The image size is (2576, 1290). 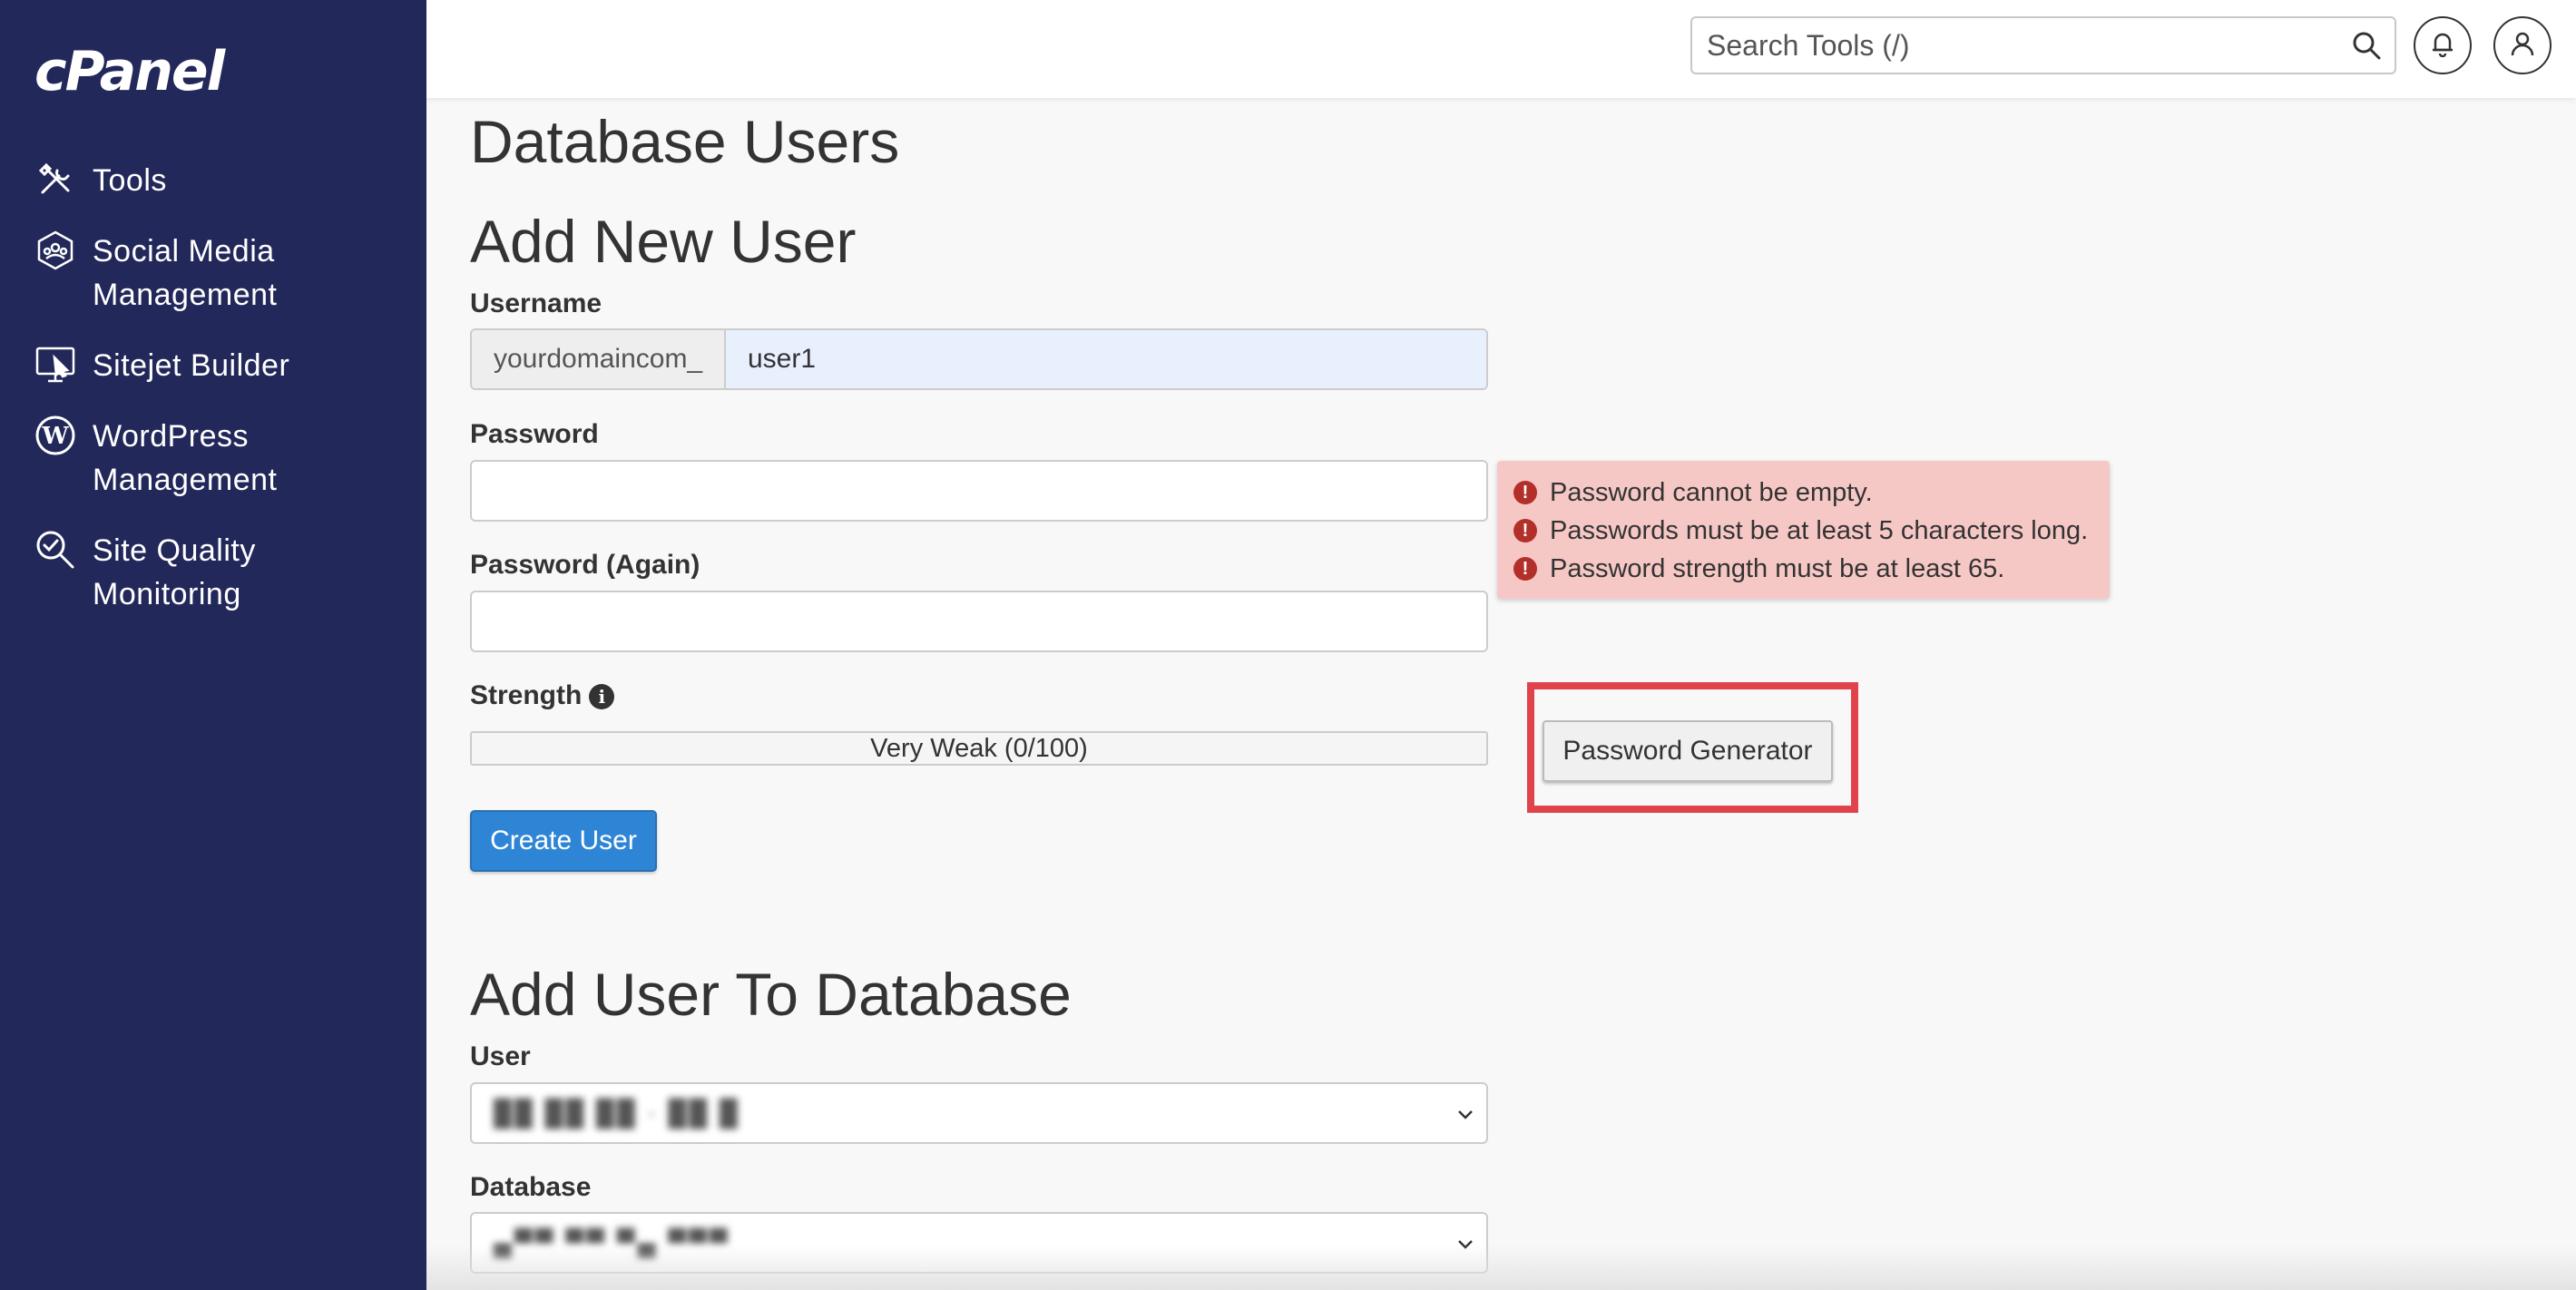 What do you see at coordinates (55, 250) in the screenshot?
I see `social-media-icon` at bounding box center [55, 250].